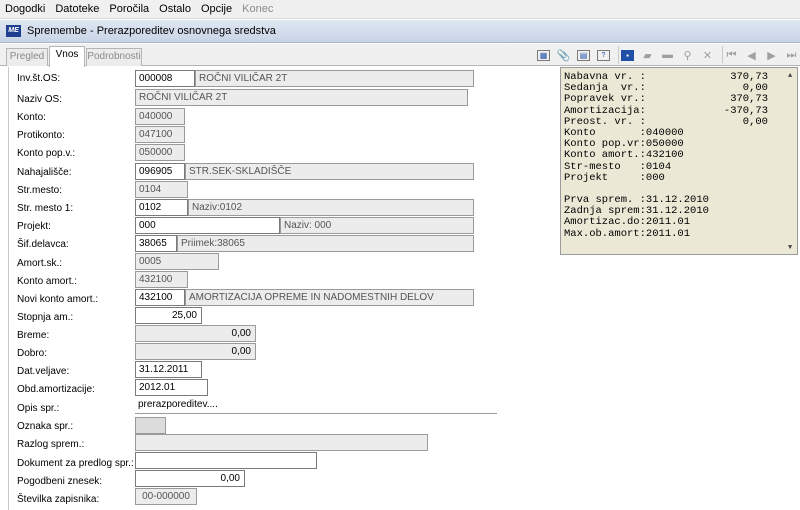 The width and height of the screenshot is (800, 510). I want to click on dobro-field: 0,00, so click(195, 351).